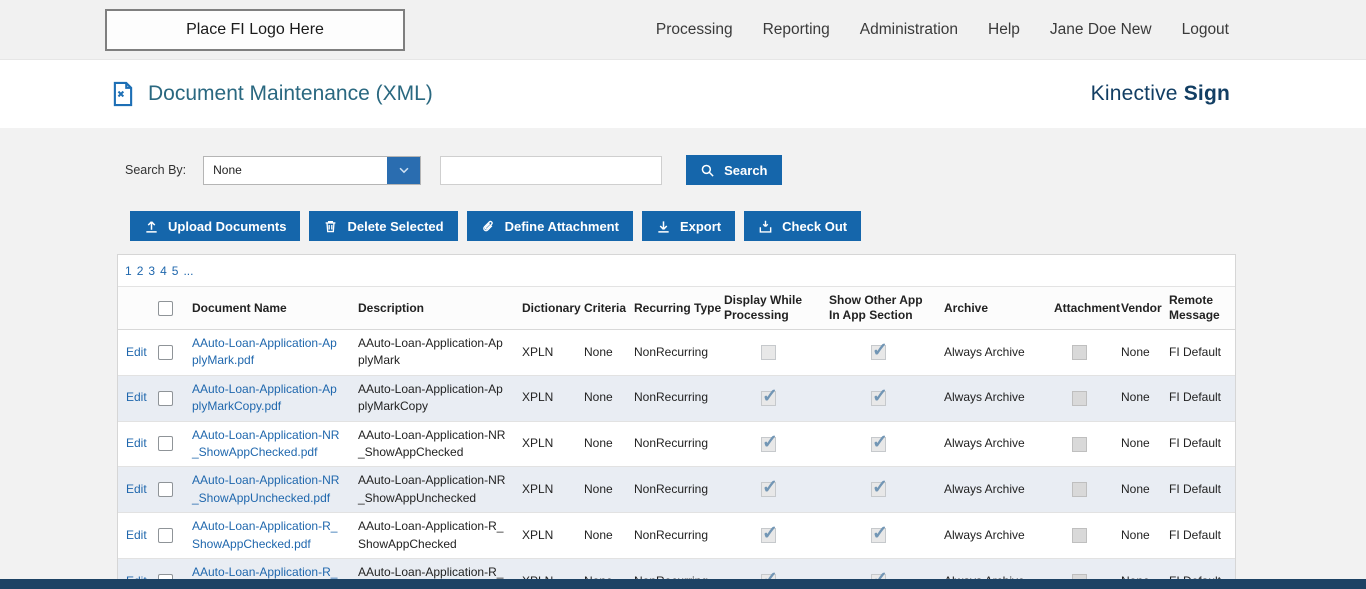 This screenshot has height=589, width=1366. What do you see at coordinates (663, 226) in the screenshot?
I see `download-icon` at bounding box center [663, 226].